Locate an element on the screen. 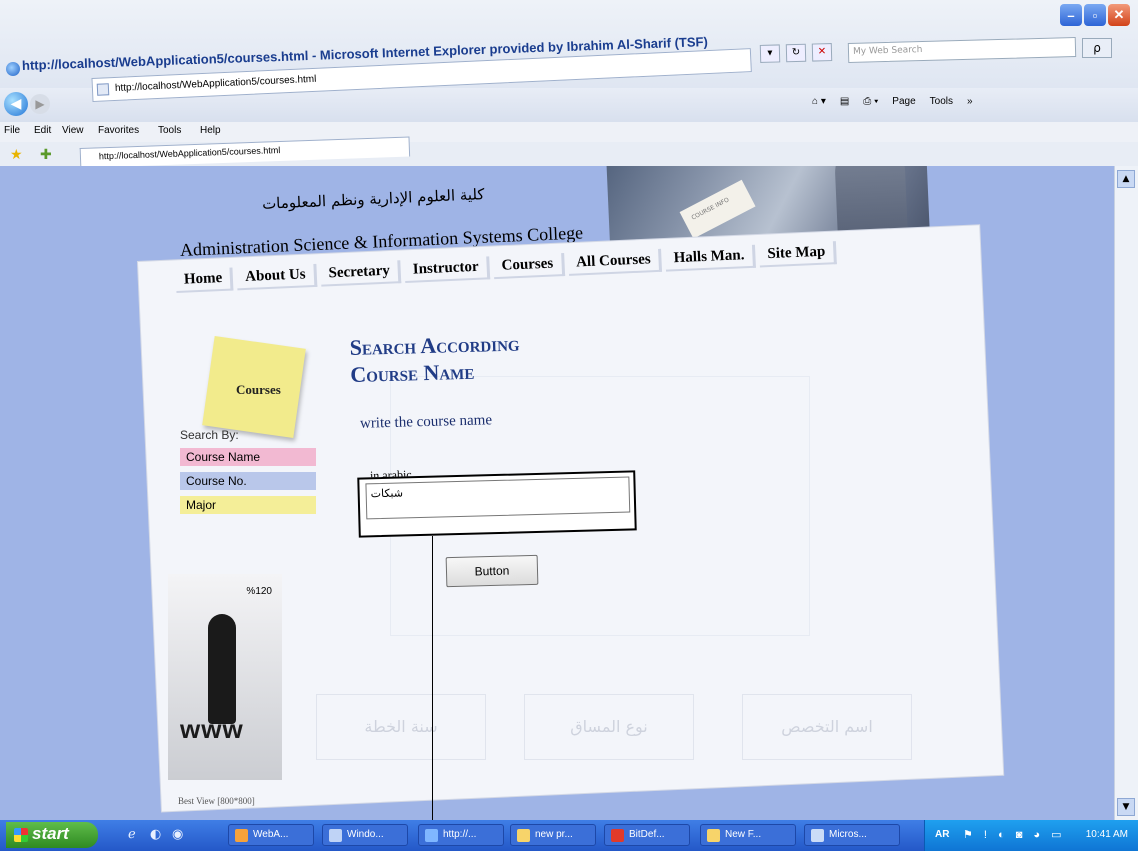  refresh-icon: ↻ is located at coordinates (796, 53).